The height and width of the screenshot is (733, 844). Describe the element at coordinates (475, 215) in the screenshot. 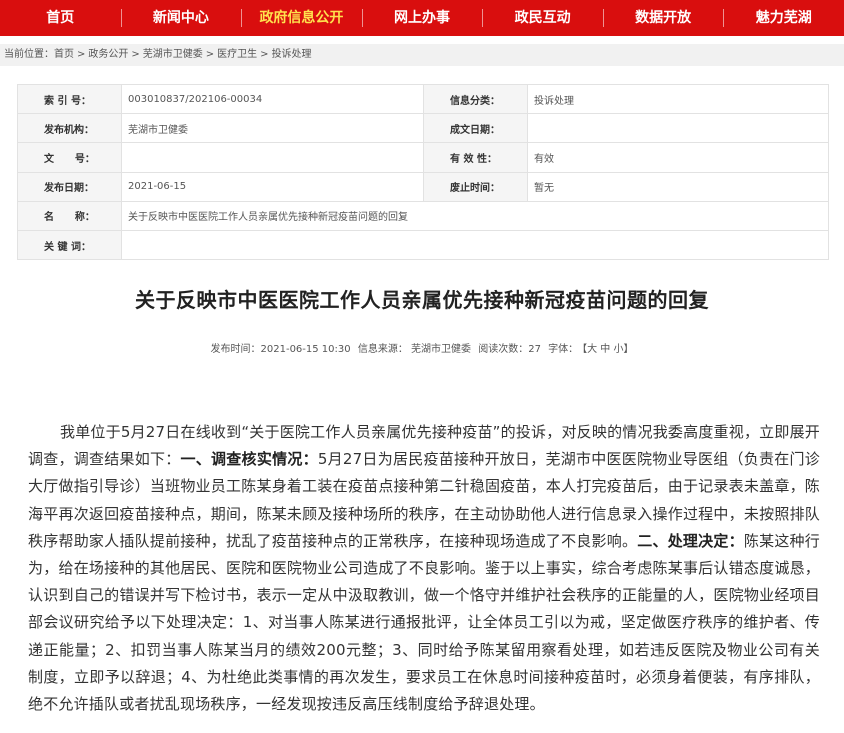

I see `meta-value-name: 关于反映市中医医院工作人员亲属优先接种新冠疫苗问题的回复` at that location.